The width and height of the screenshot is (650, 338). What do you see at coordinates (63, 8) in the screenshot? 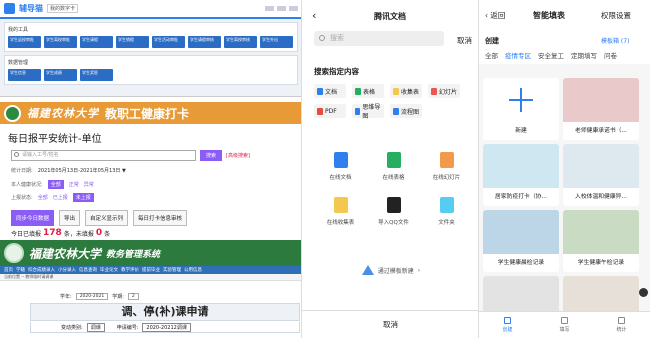
I see `mini-subtitle: 我的数字卡` at bounding box center [63, 8].